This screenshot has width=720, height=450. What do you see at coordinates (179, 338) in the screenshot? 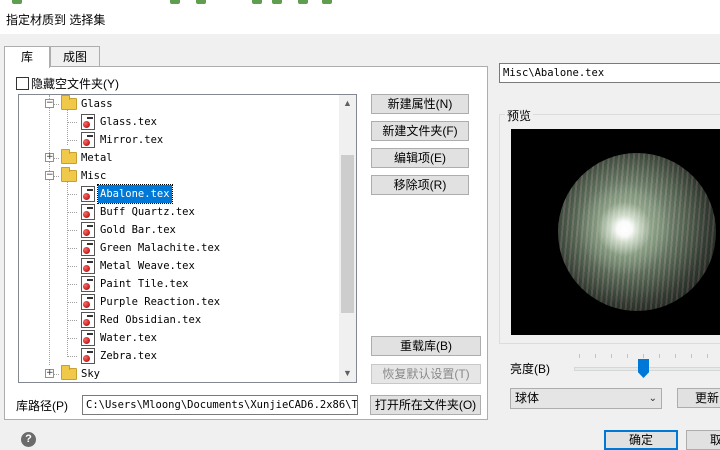
I see `tree-item-water-tex: Water.tex` at bounding box center [179, 338].